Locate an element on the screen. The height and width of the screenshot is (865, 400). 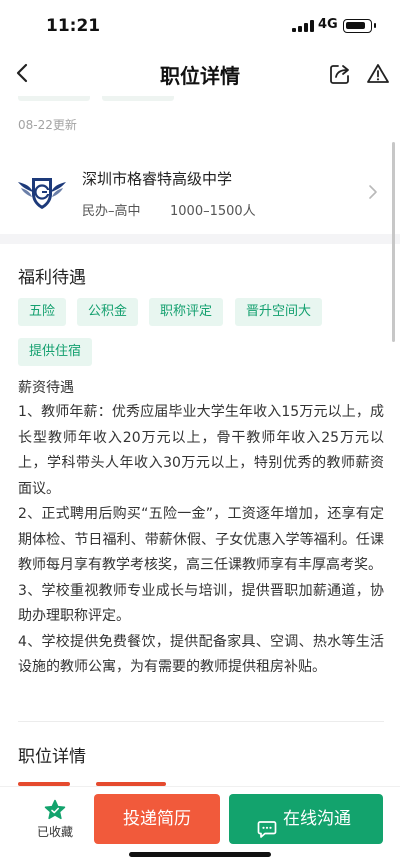
chat-icon is located at coordinates (267, 823).